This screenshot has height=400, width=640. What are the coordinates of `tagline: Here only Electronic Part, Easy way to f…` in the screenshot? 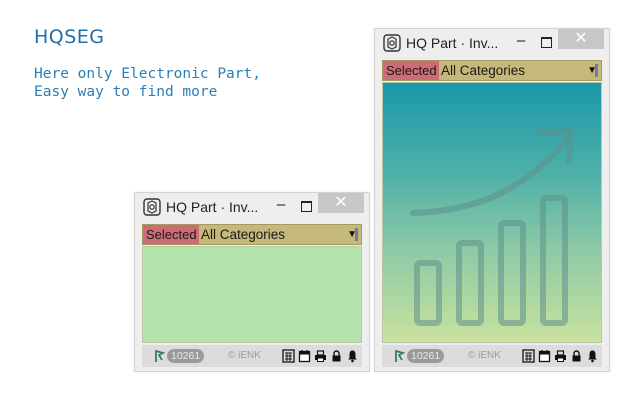 It's located at (147, 83).